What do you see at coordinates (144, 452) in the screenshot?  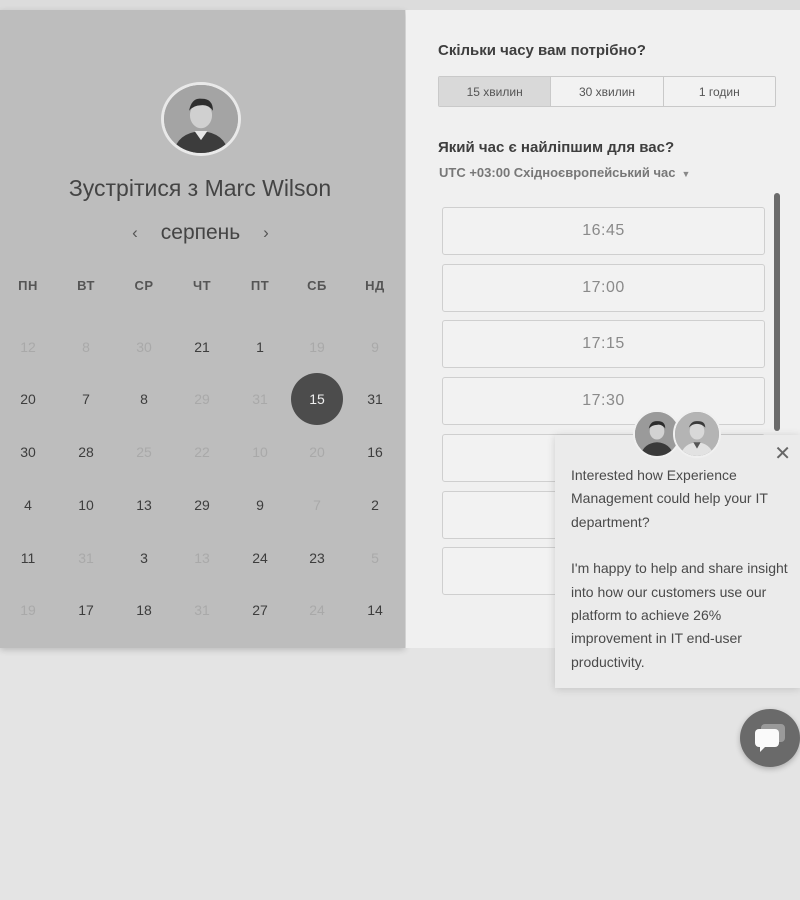 I see `calendar-day: 25` at bounding box center [144, 452].